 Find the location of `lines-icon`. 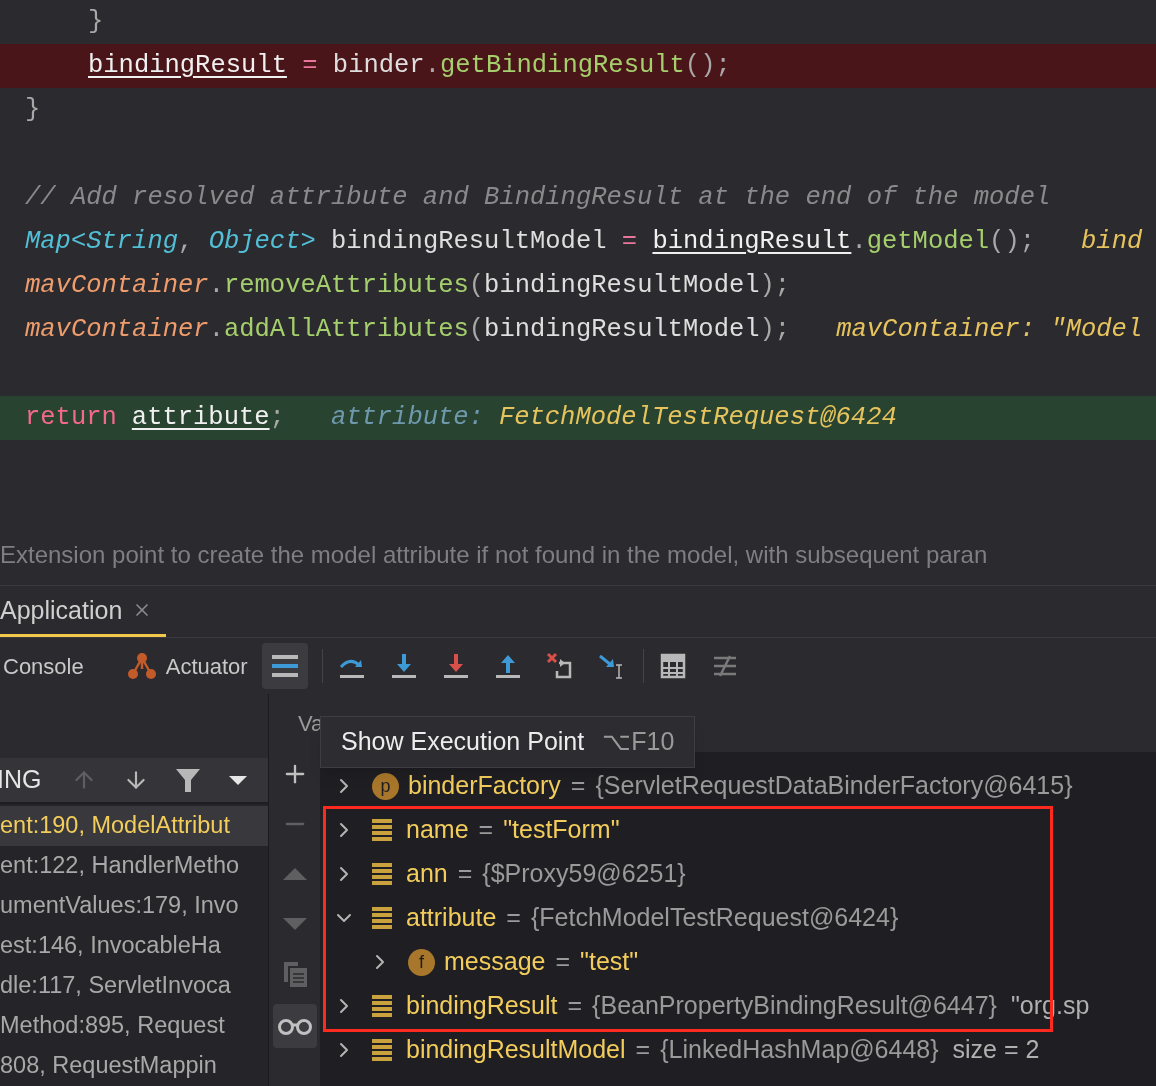

lines-icon is located at coordinates (284, 666).